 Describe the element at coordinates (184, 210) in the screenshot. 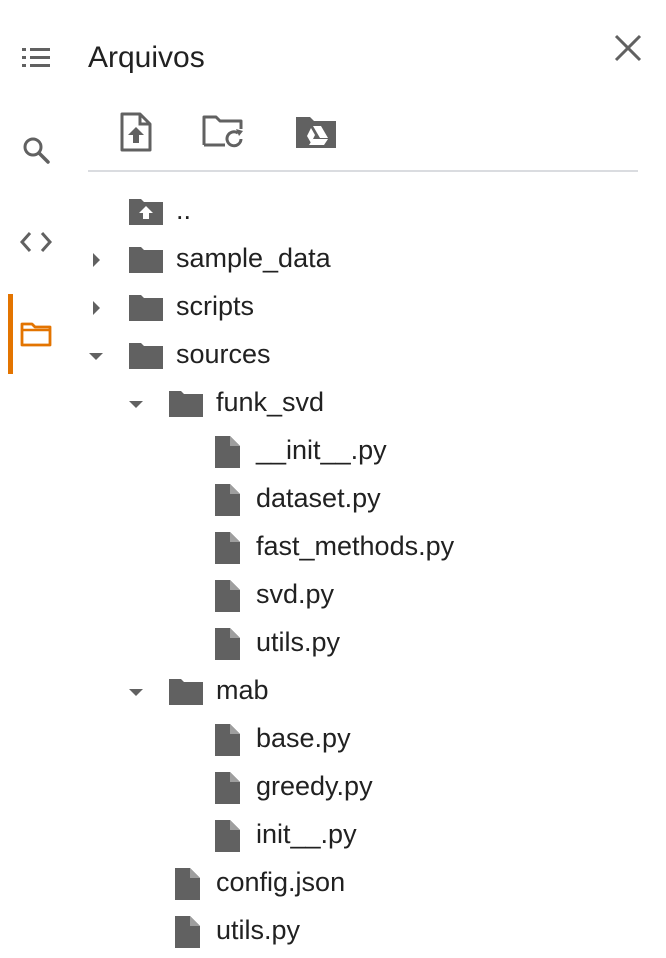

I see `tree-item-label: ..` at that location.